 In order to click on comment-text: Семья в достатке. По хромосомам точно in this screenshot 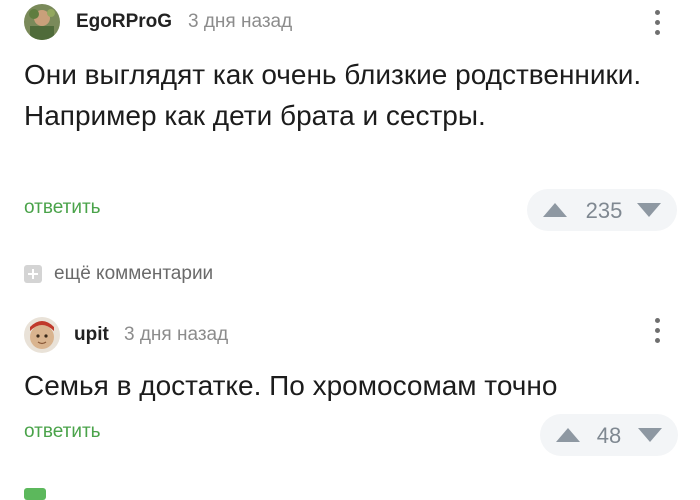, I will do `click(291, 385)`.